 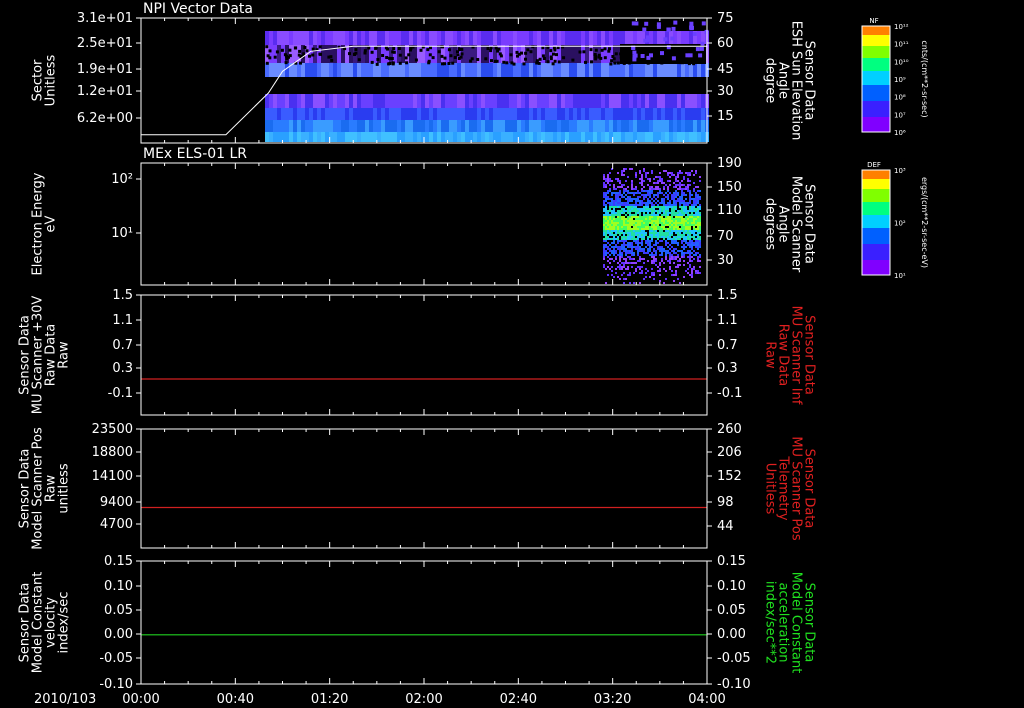 What do you see at coordinates (731, 561) in the screenshot?
I see `y2-tick-label: 0.15` at bounding box center [731, 561].